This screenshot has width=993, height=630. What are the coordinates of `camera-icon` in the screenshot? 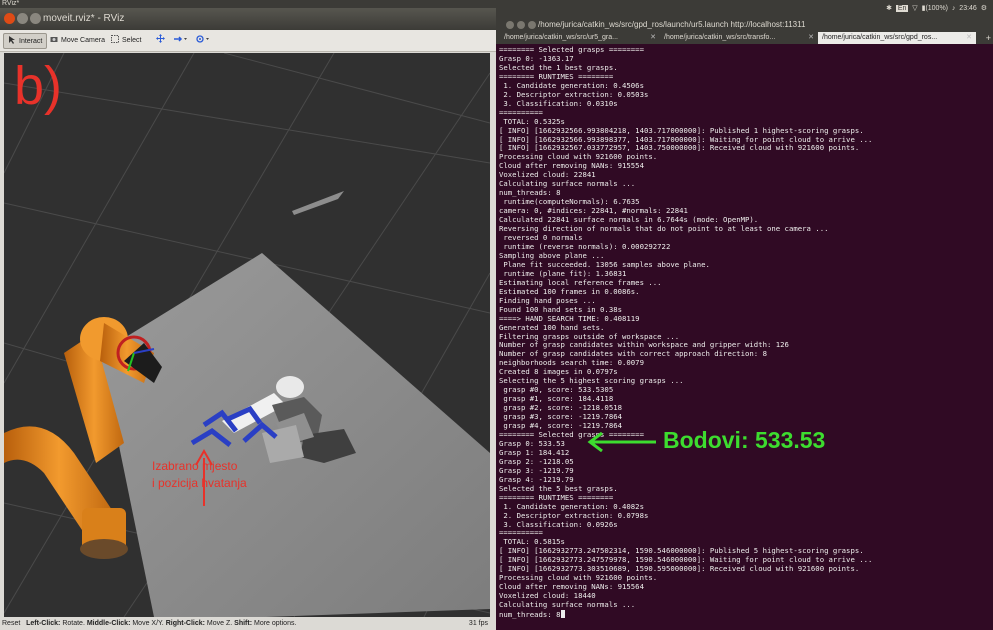 It's located at (54, 38).